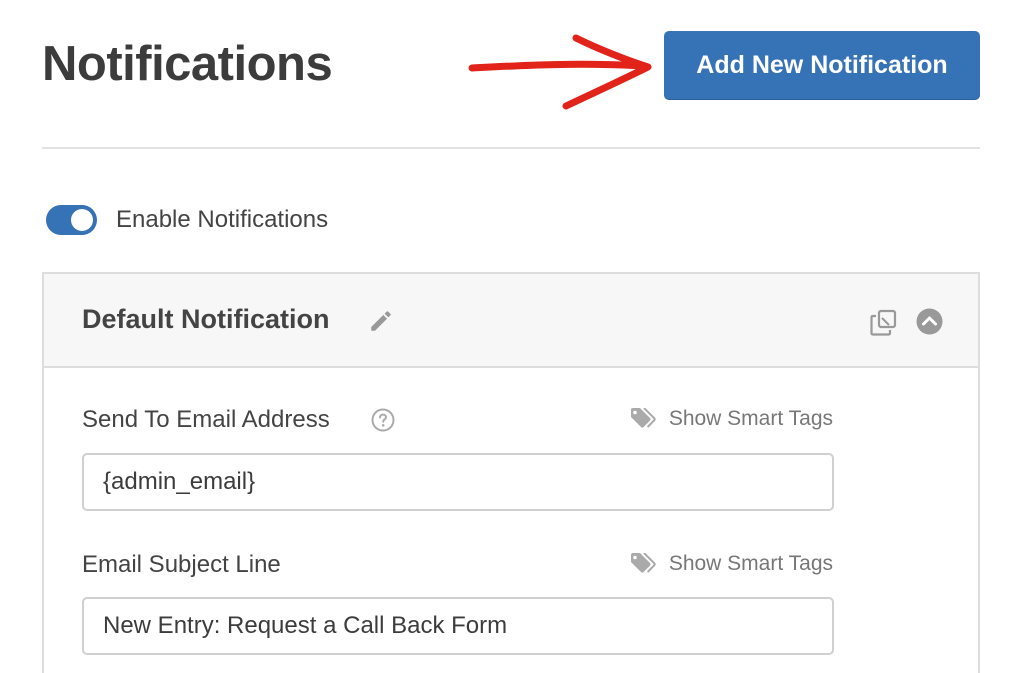 This screenshot has height=673, width=1024. I want to click on panel-title: Default Notification, so click(206, 319).